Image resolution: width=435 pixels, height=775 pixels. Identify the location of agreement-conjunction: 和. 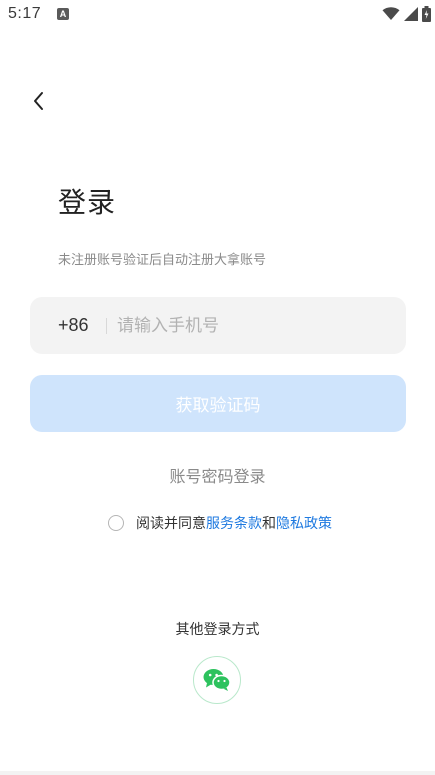
(269, 524).